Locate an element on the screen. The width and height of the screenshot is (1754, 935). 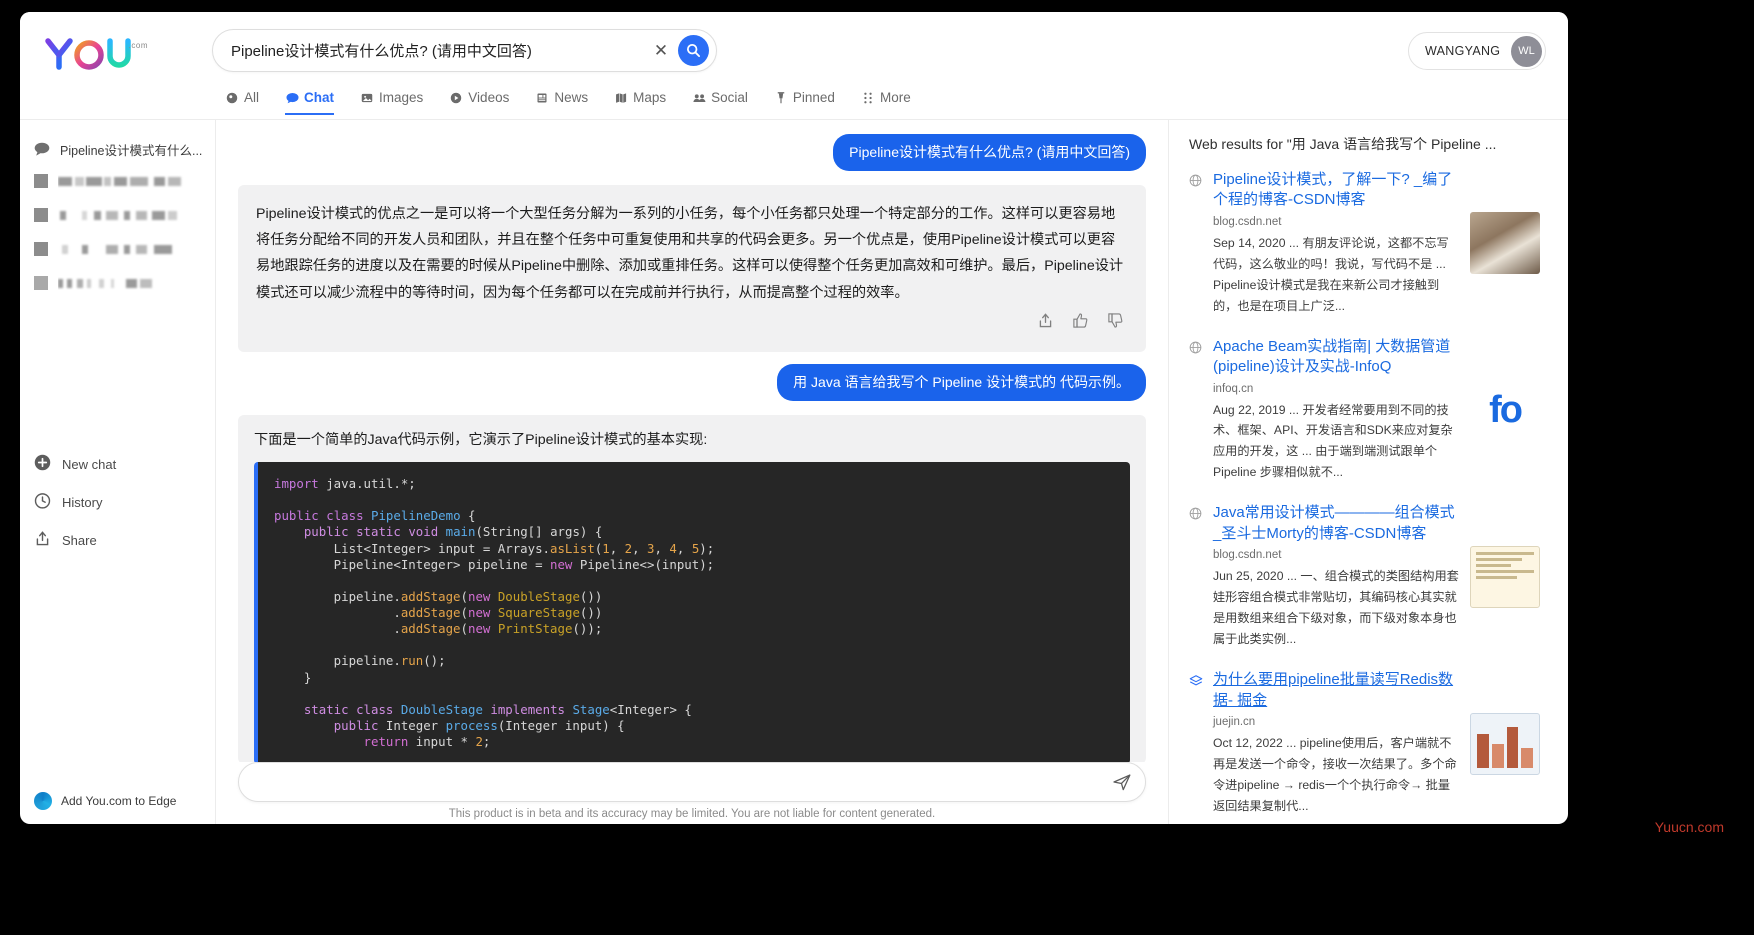
watermark: Yuucn.com is located at coordinates (1689, 827).